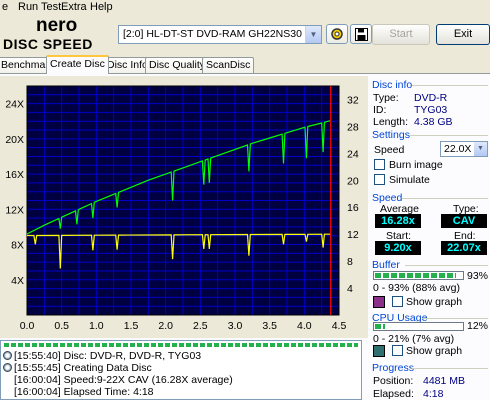 This screenshot has height=400, width=490. What do you see at coordinates (380, 326) in the screenshot?
I see `cpu-progress-fill` at bounding box center [380, 326].